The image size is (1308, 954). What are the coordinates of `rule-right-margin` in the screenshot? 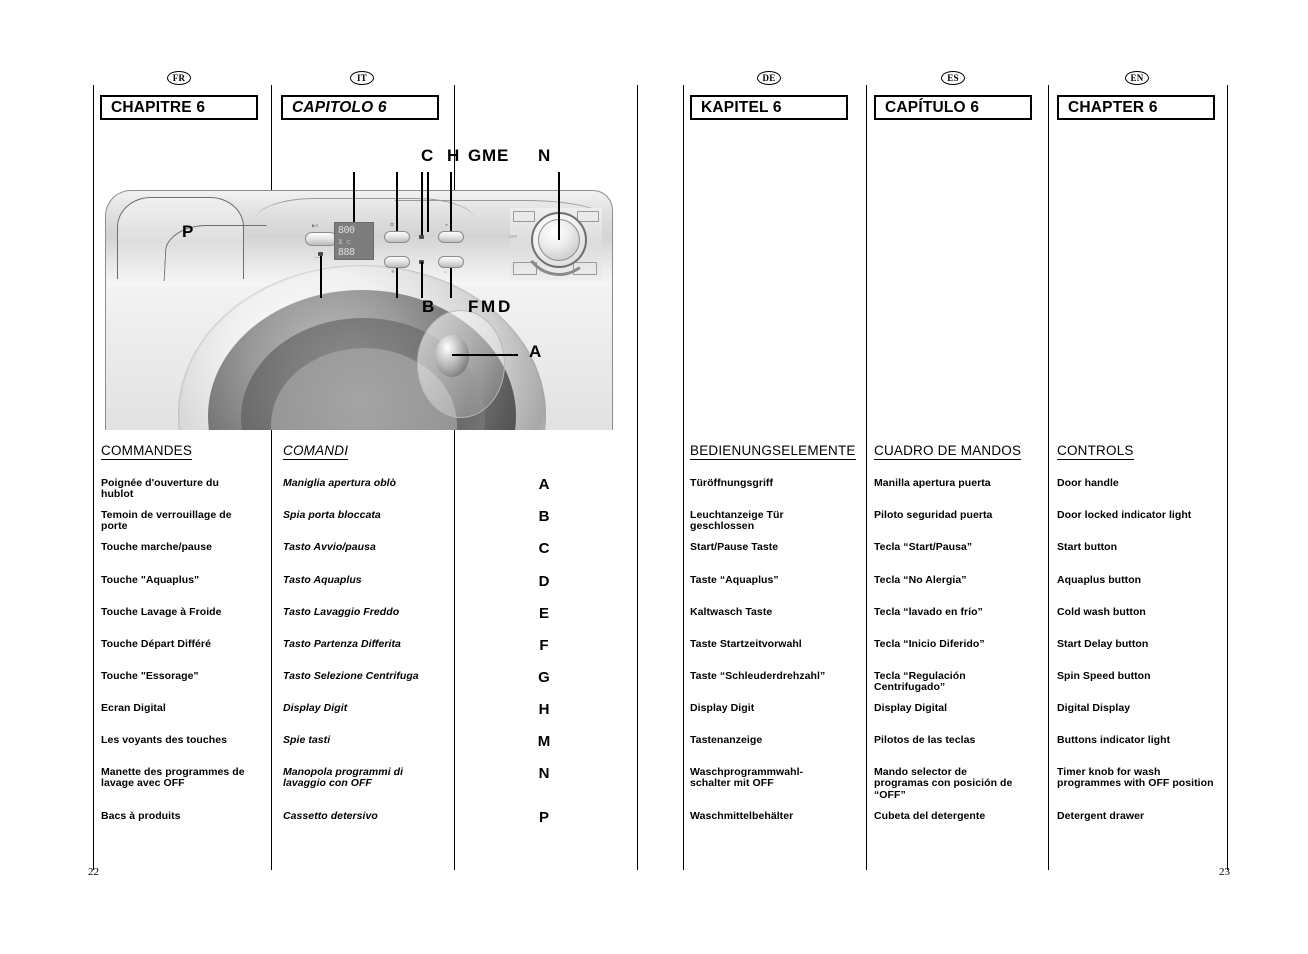 It's located at (1227, 477).